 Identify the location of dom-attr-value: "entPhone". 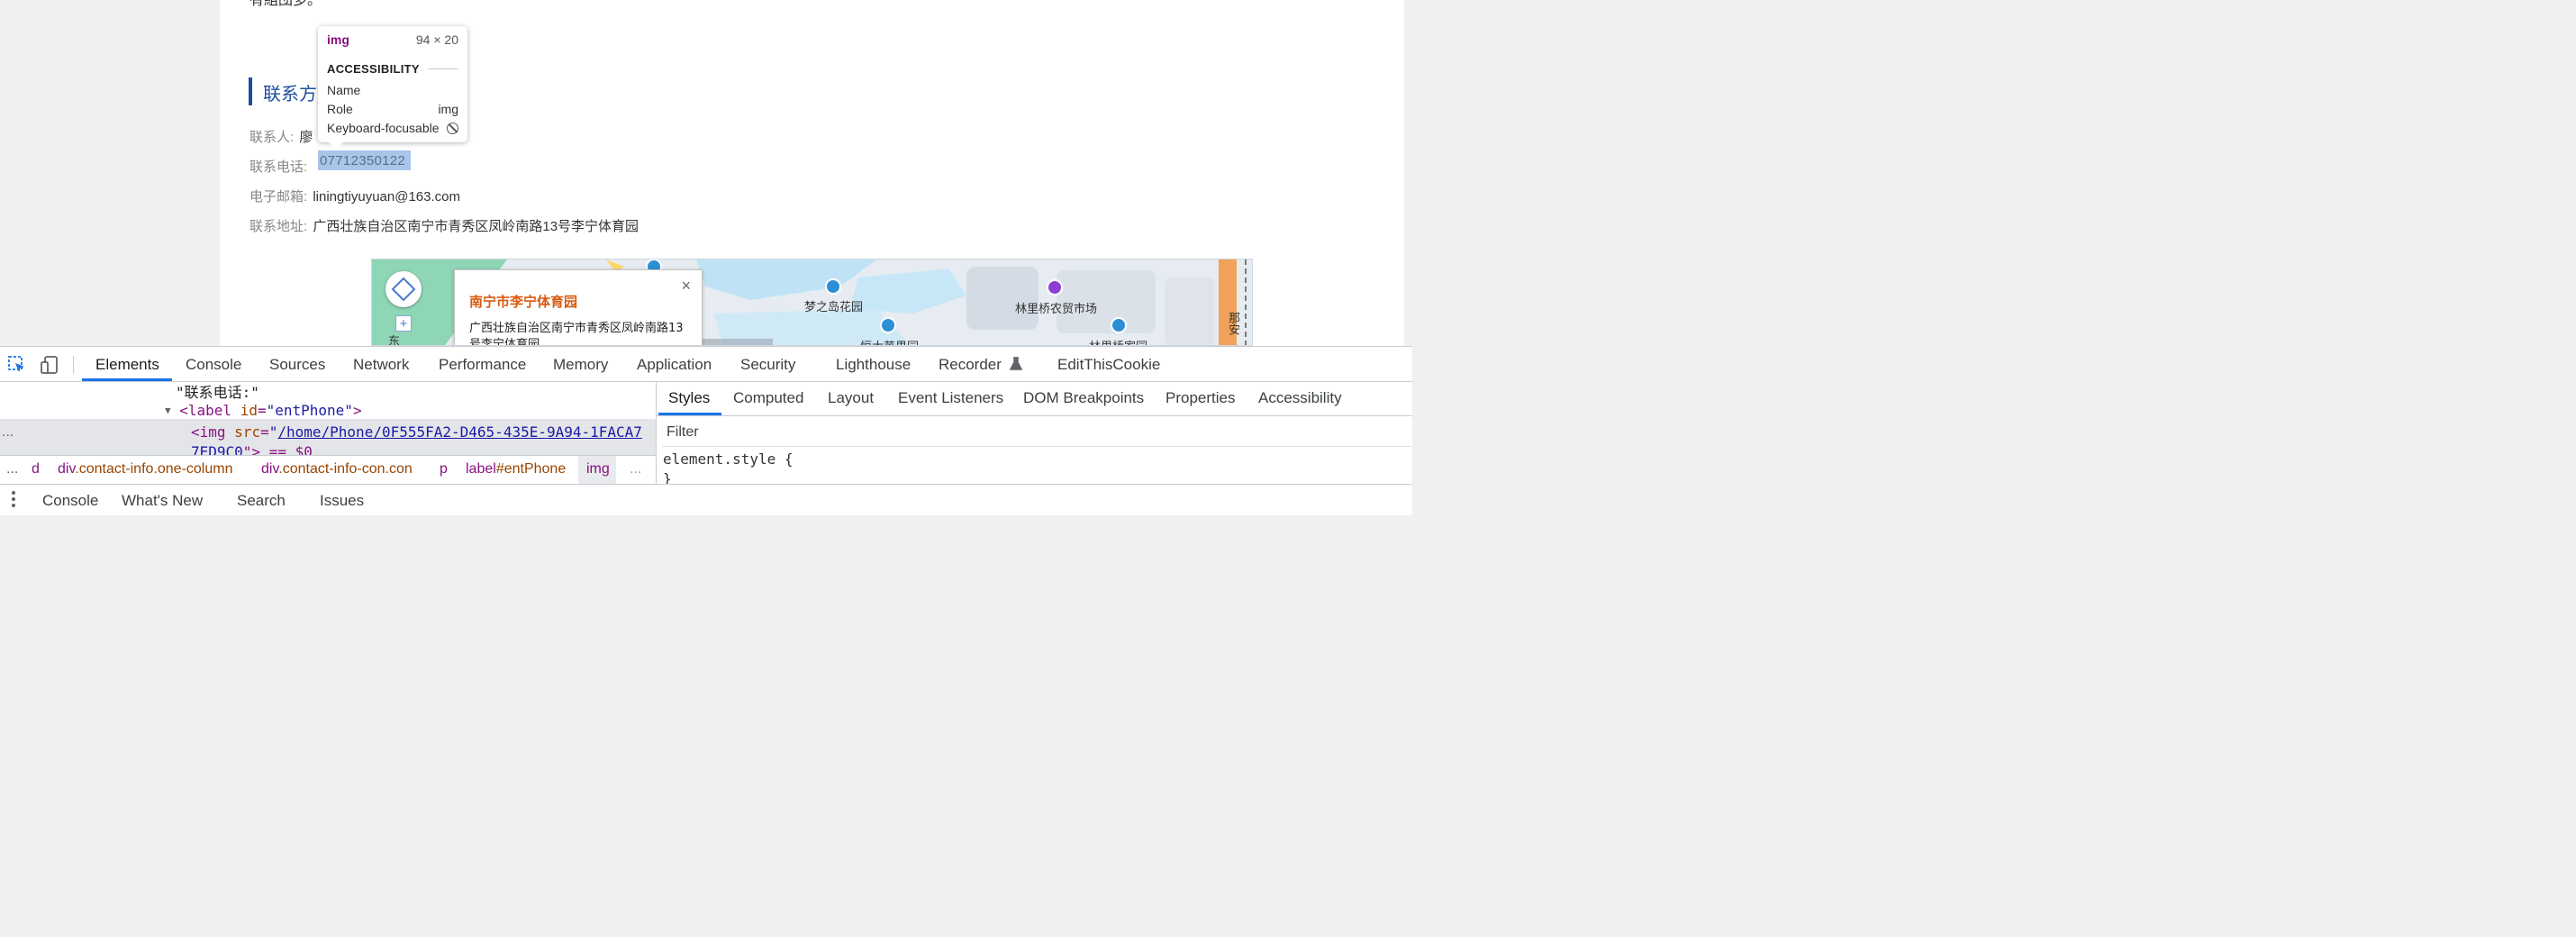
(309, 411).